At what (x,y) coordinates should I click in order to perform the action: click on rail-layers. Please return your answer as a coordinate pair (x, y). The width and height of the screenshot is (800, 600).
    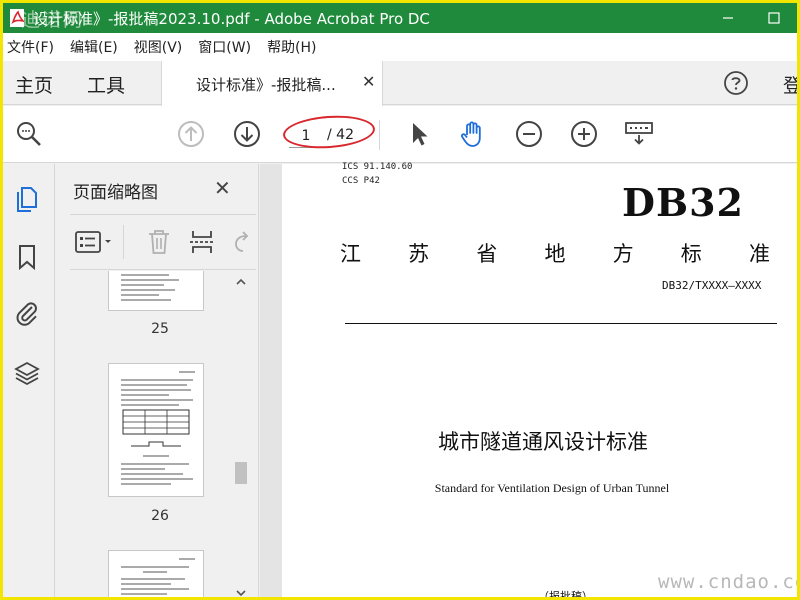
    Looking at the image, I should click on (27, 373).